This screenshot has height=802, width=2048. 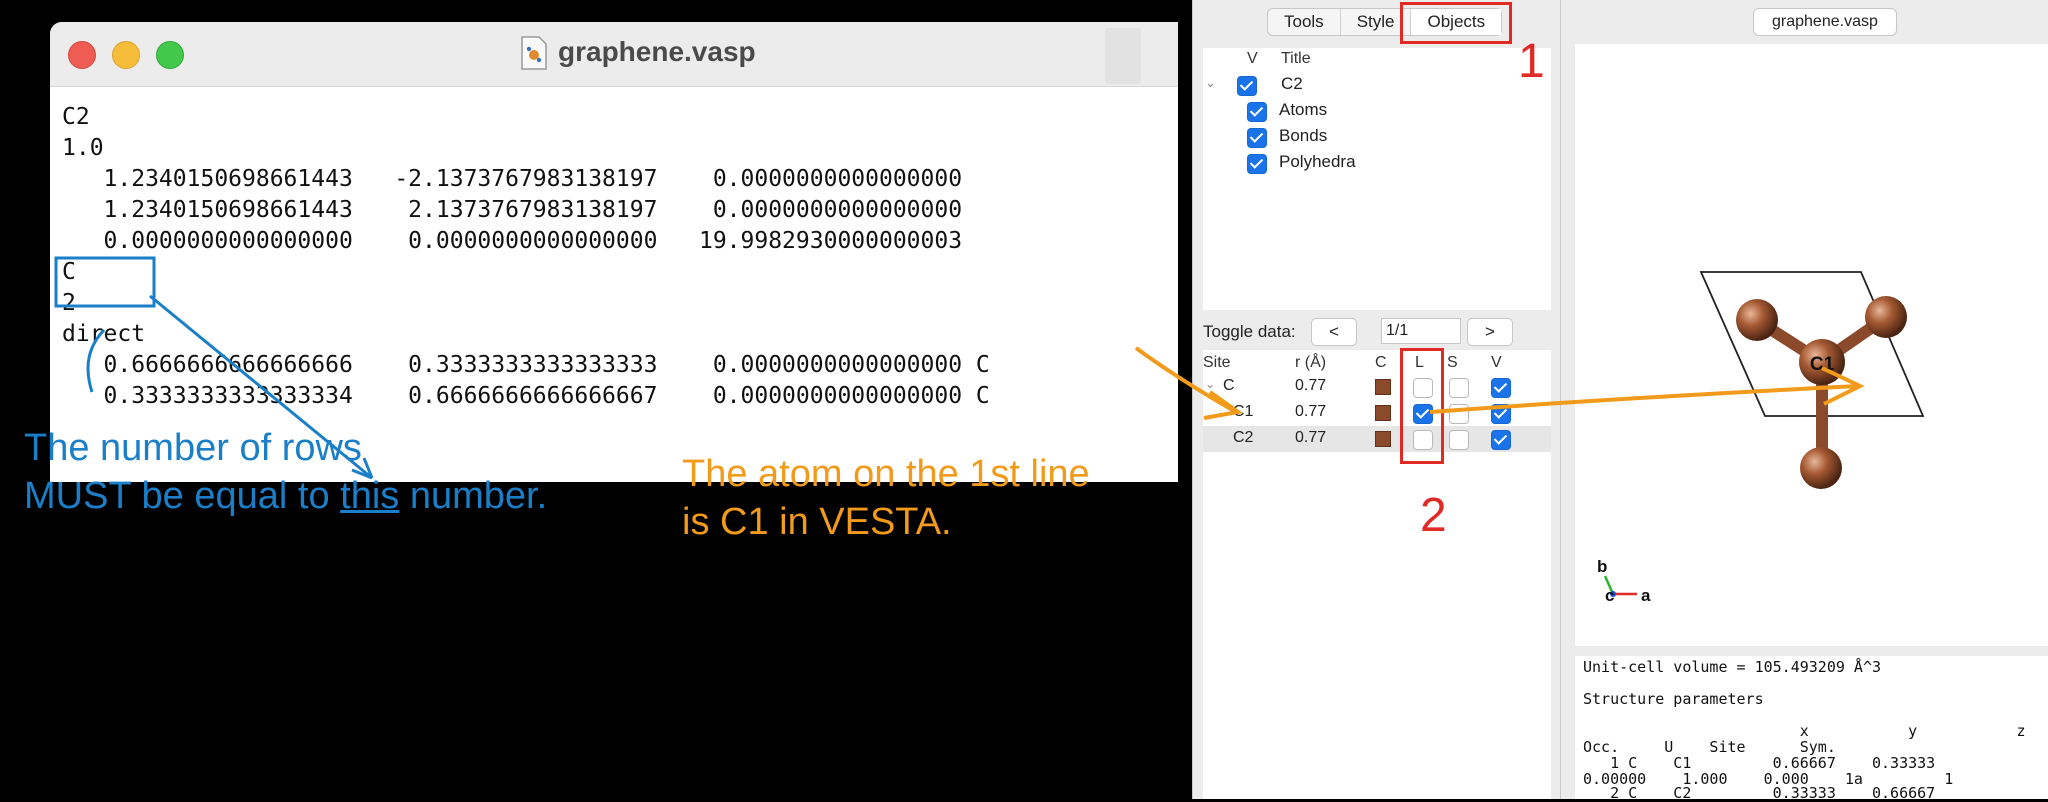 I want to click on blue-highlight-box, so click(x=105, y=282).